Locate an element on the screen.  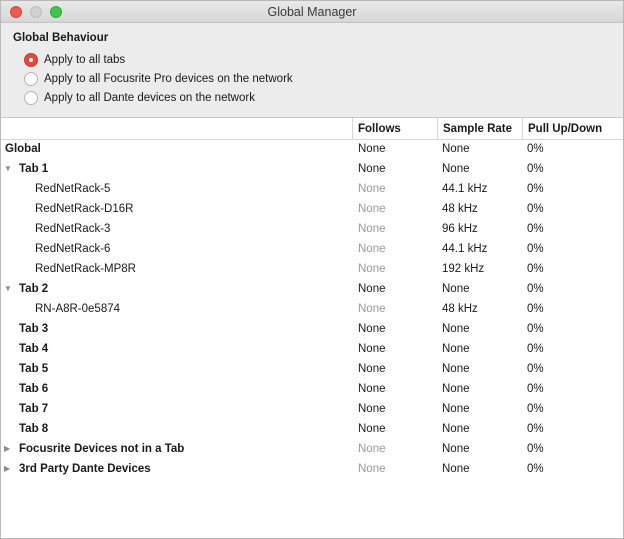
row-name: Global is located at coordinates (23, 149).